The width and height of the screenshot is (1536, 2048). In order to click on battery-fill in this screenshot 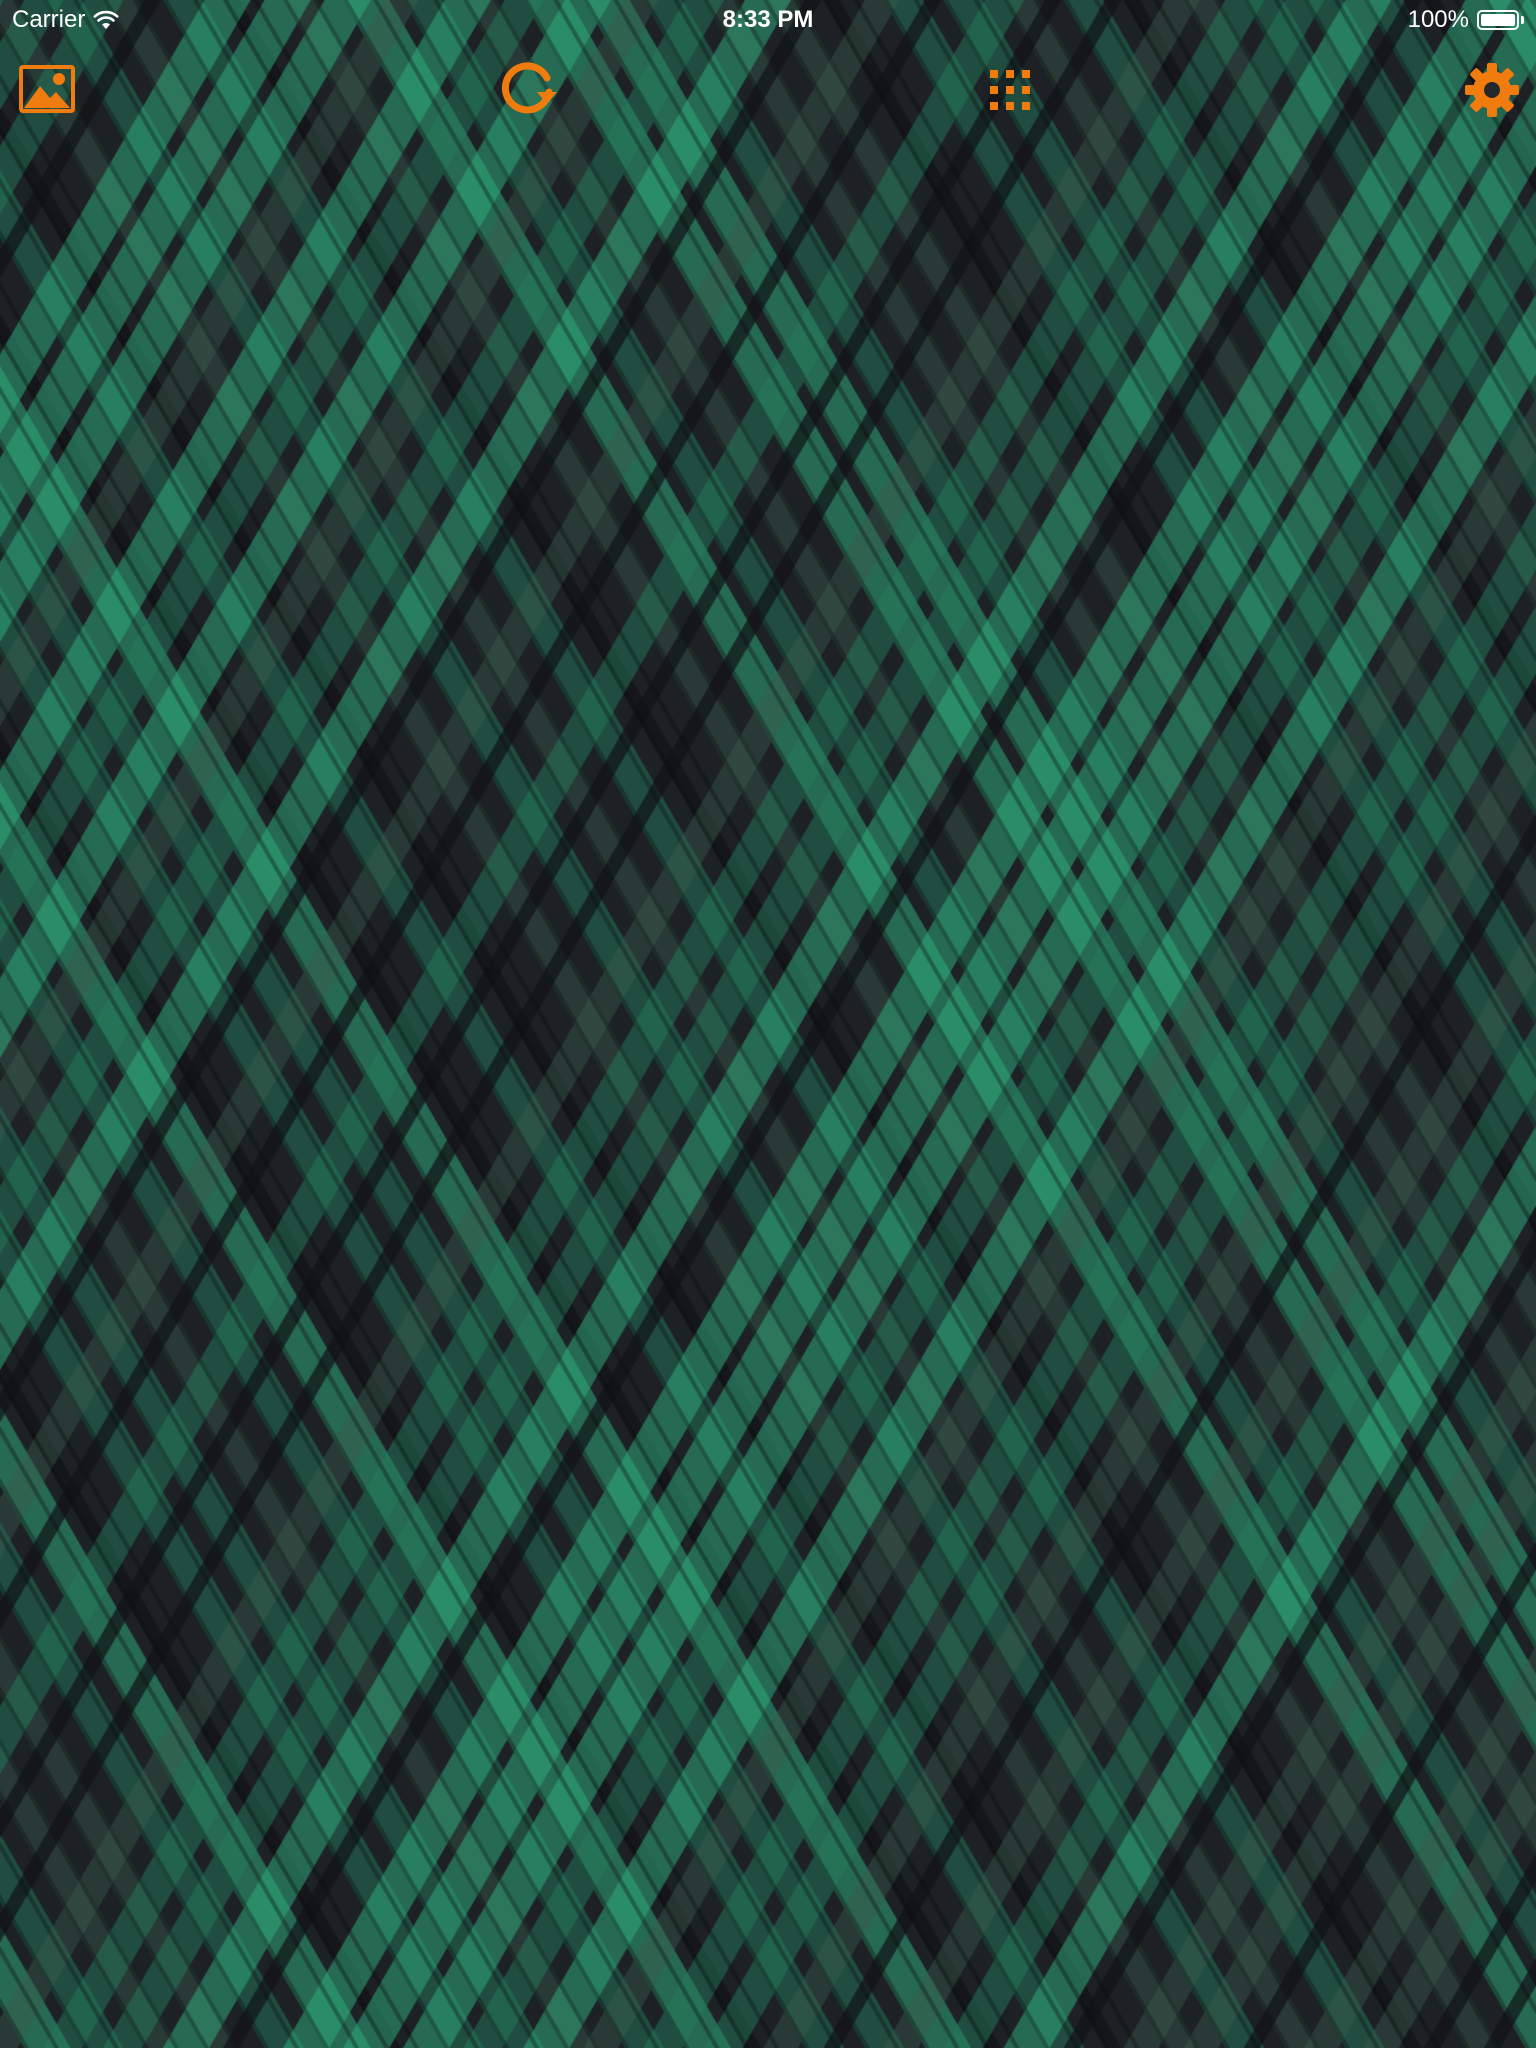, I will do `click(1498, 20)`.